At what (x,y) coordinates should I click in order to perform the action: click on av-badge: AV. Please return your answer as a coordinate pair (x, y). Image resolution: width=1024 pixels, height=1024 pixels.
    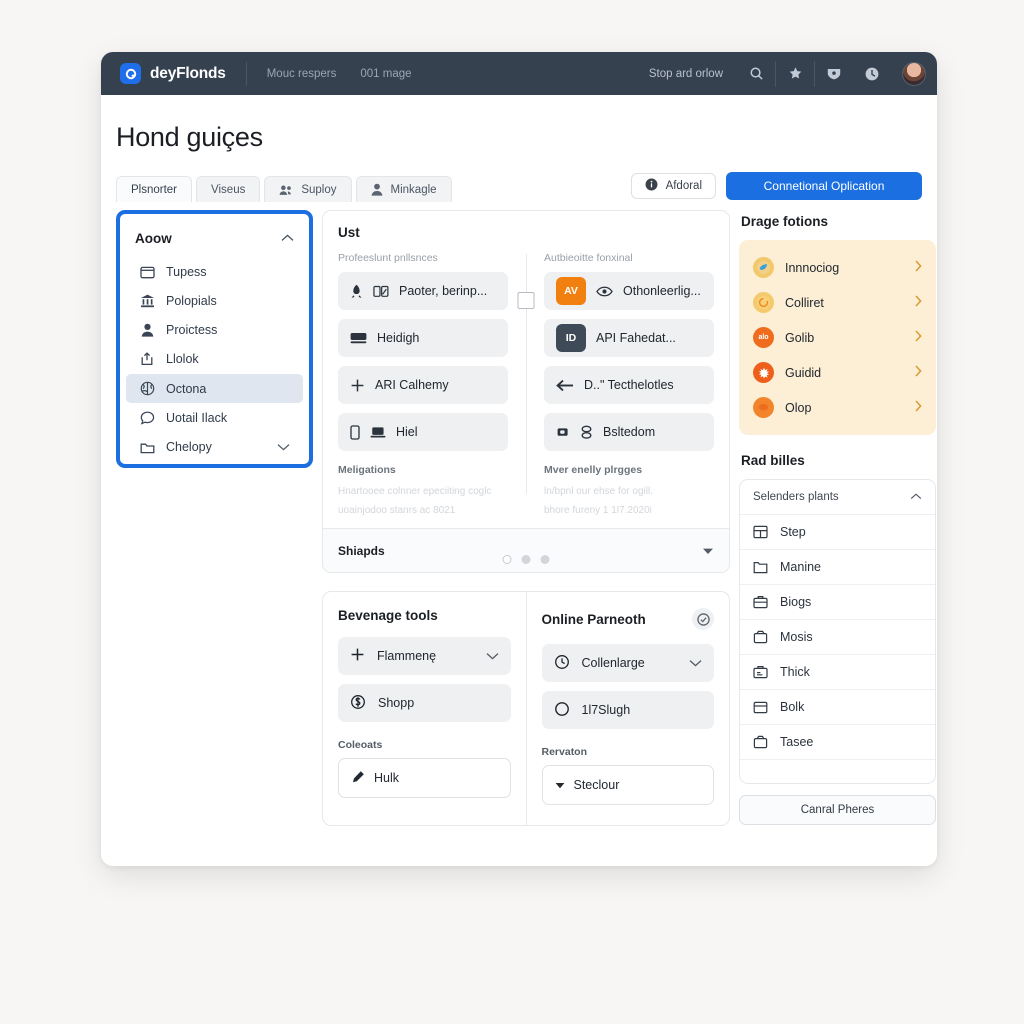
    Looking at the image, I should click on (571, 291).